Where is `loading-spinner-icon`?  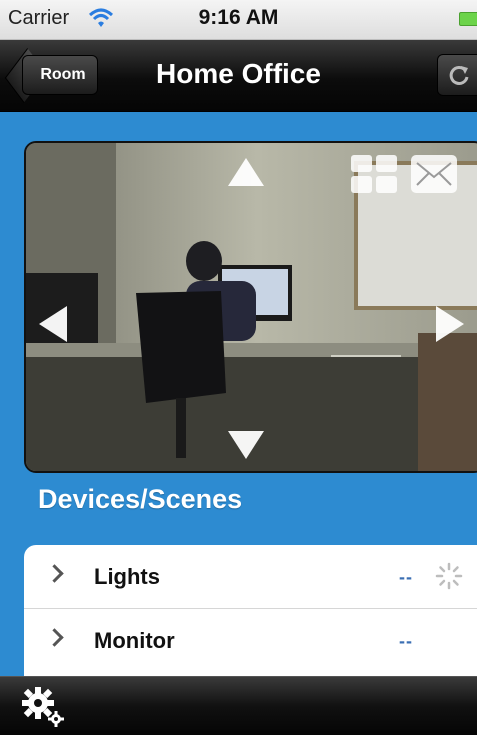
loading-spinner-icon is located at coordinates (449, 576).